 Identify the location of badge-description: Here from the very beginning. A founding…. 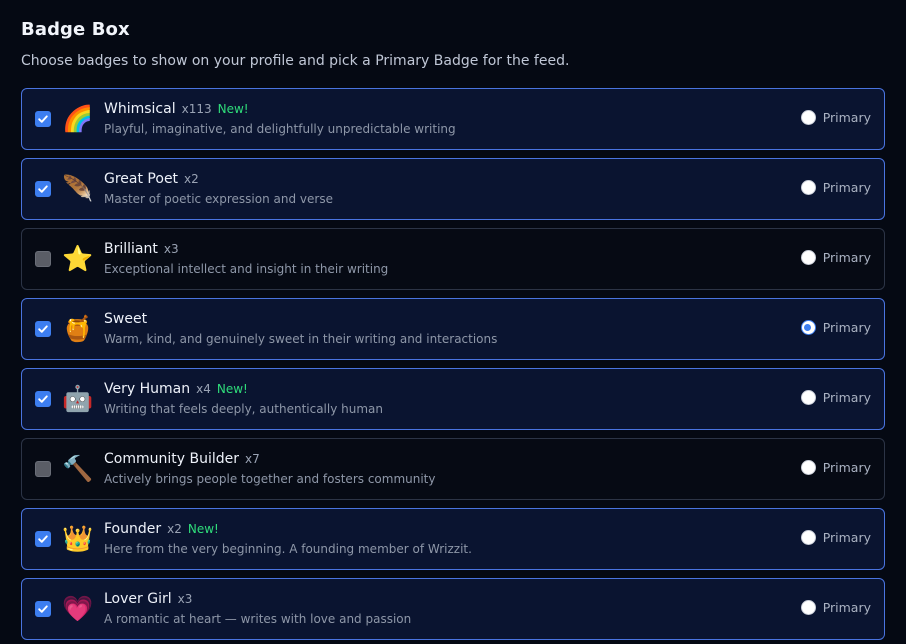
(288, 549).